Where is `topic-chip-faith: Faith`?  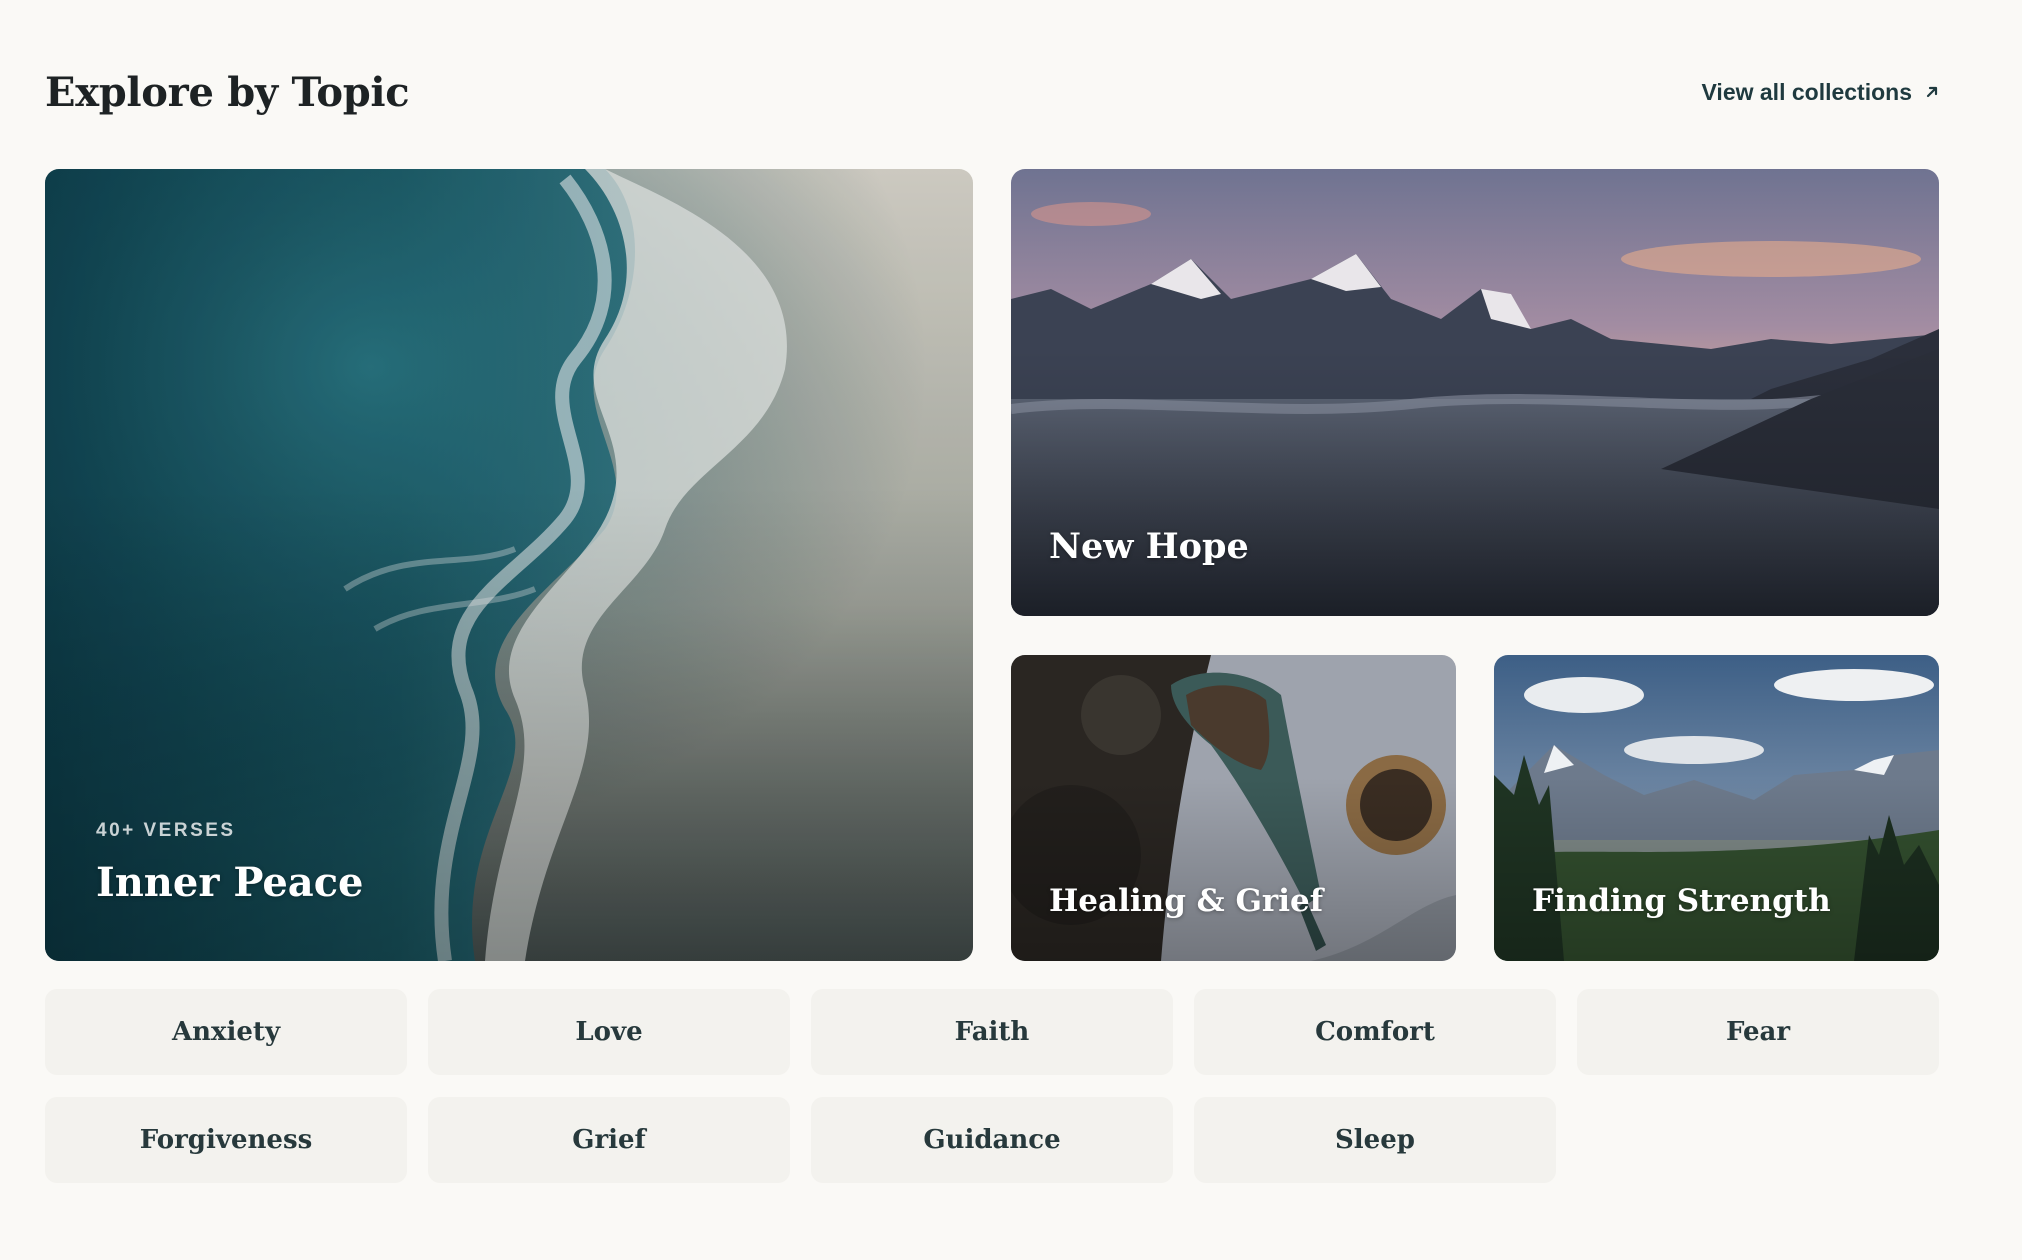
topic-chip-faith: Faith is located at coordinates (992, 1032).